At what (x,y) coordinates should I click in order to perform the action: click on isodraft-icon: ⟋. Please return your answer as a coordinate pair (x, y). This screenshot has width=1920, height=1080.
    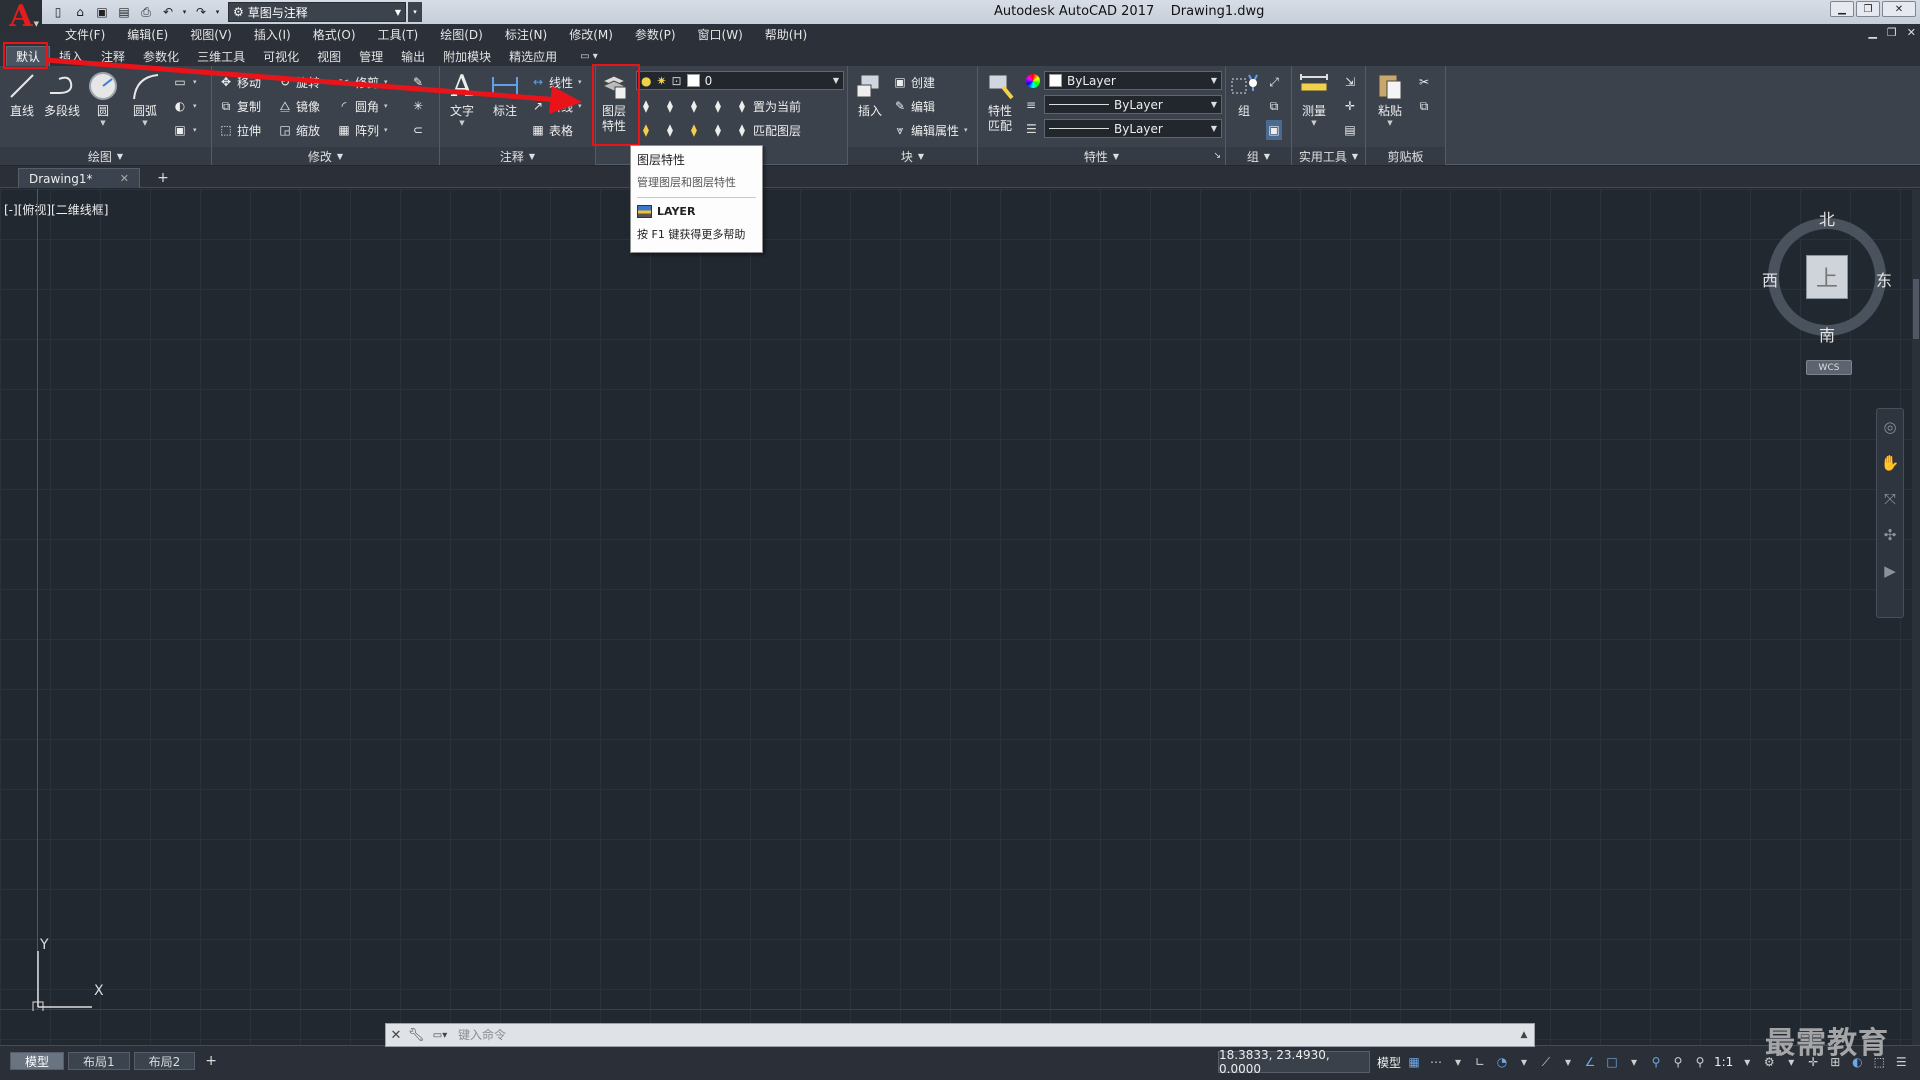
    Looking at the image, I should click on (1546, 1062).